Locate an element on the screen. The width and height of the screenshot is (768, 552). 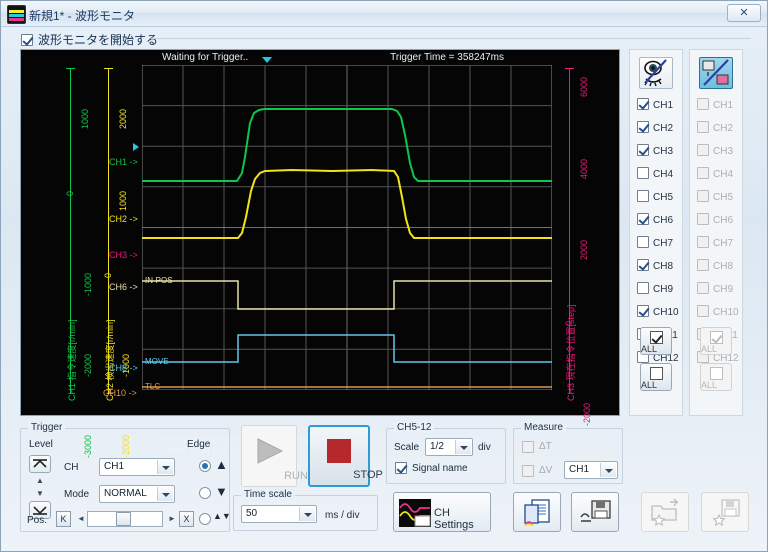
pos-left-button: ◄ is located at coordinates (81, 519).